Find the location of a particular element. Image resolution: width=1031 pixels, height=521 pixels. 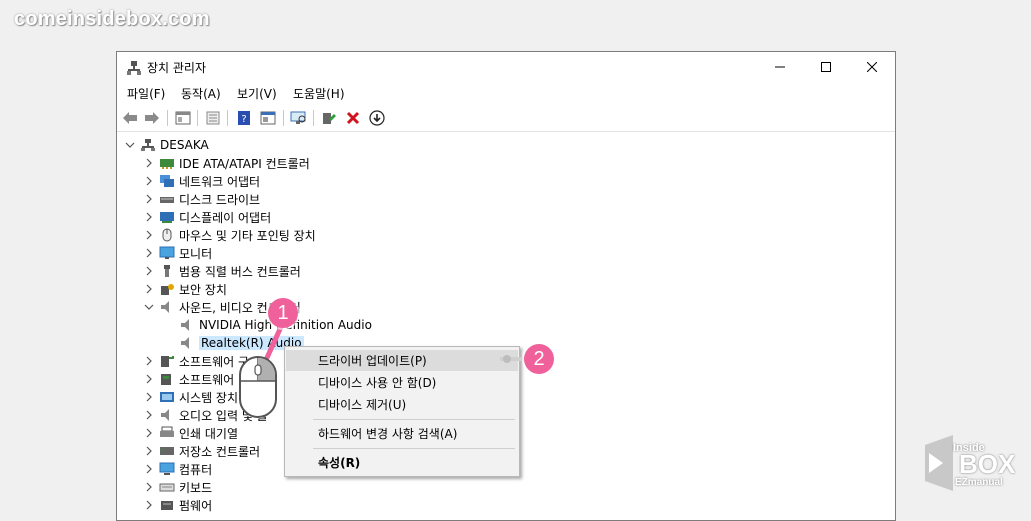

tree-item-category: 키보드 is located at coordinates (178, 487).